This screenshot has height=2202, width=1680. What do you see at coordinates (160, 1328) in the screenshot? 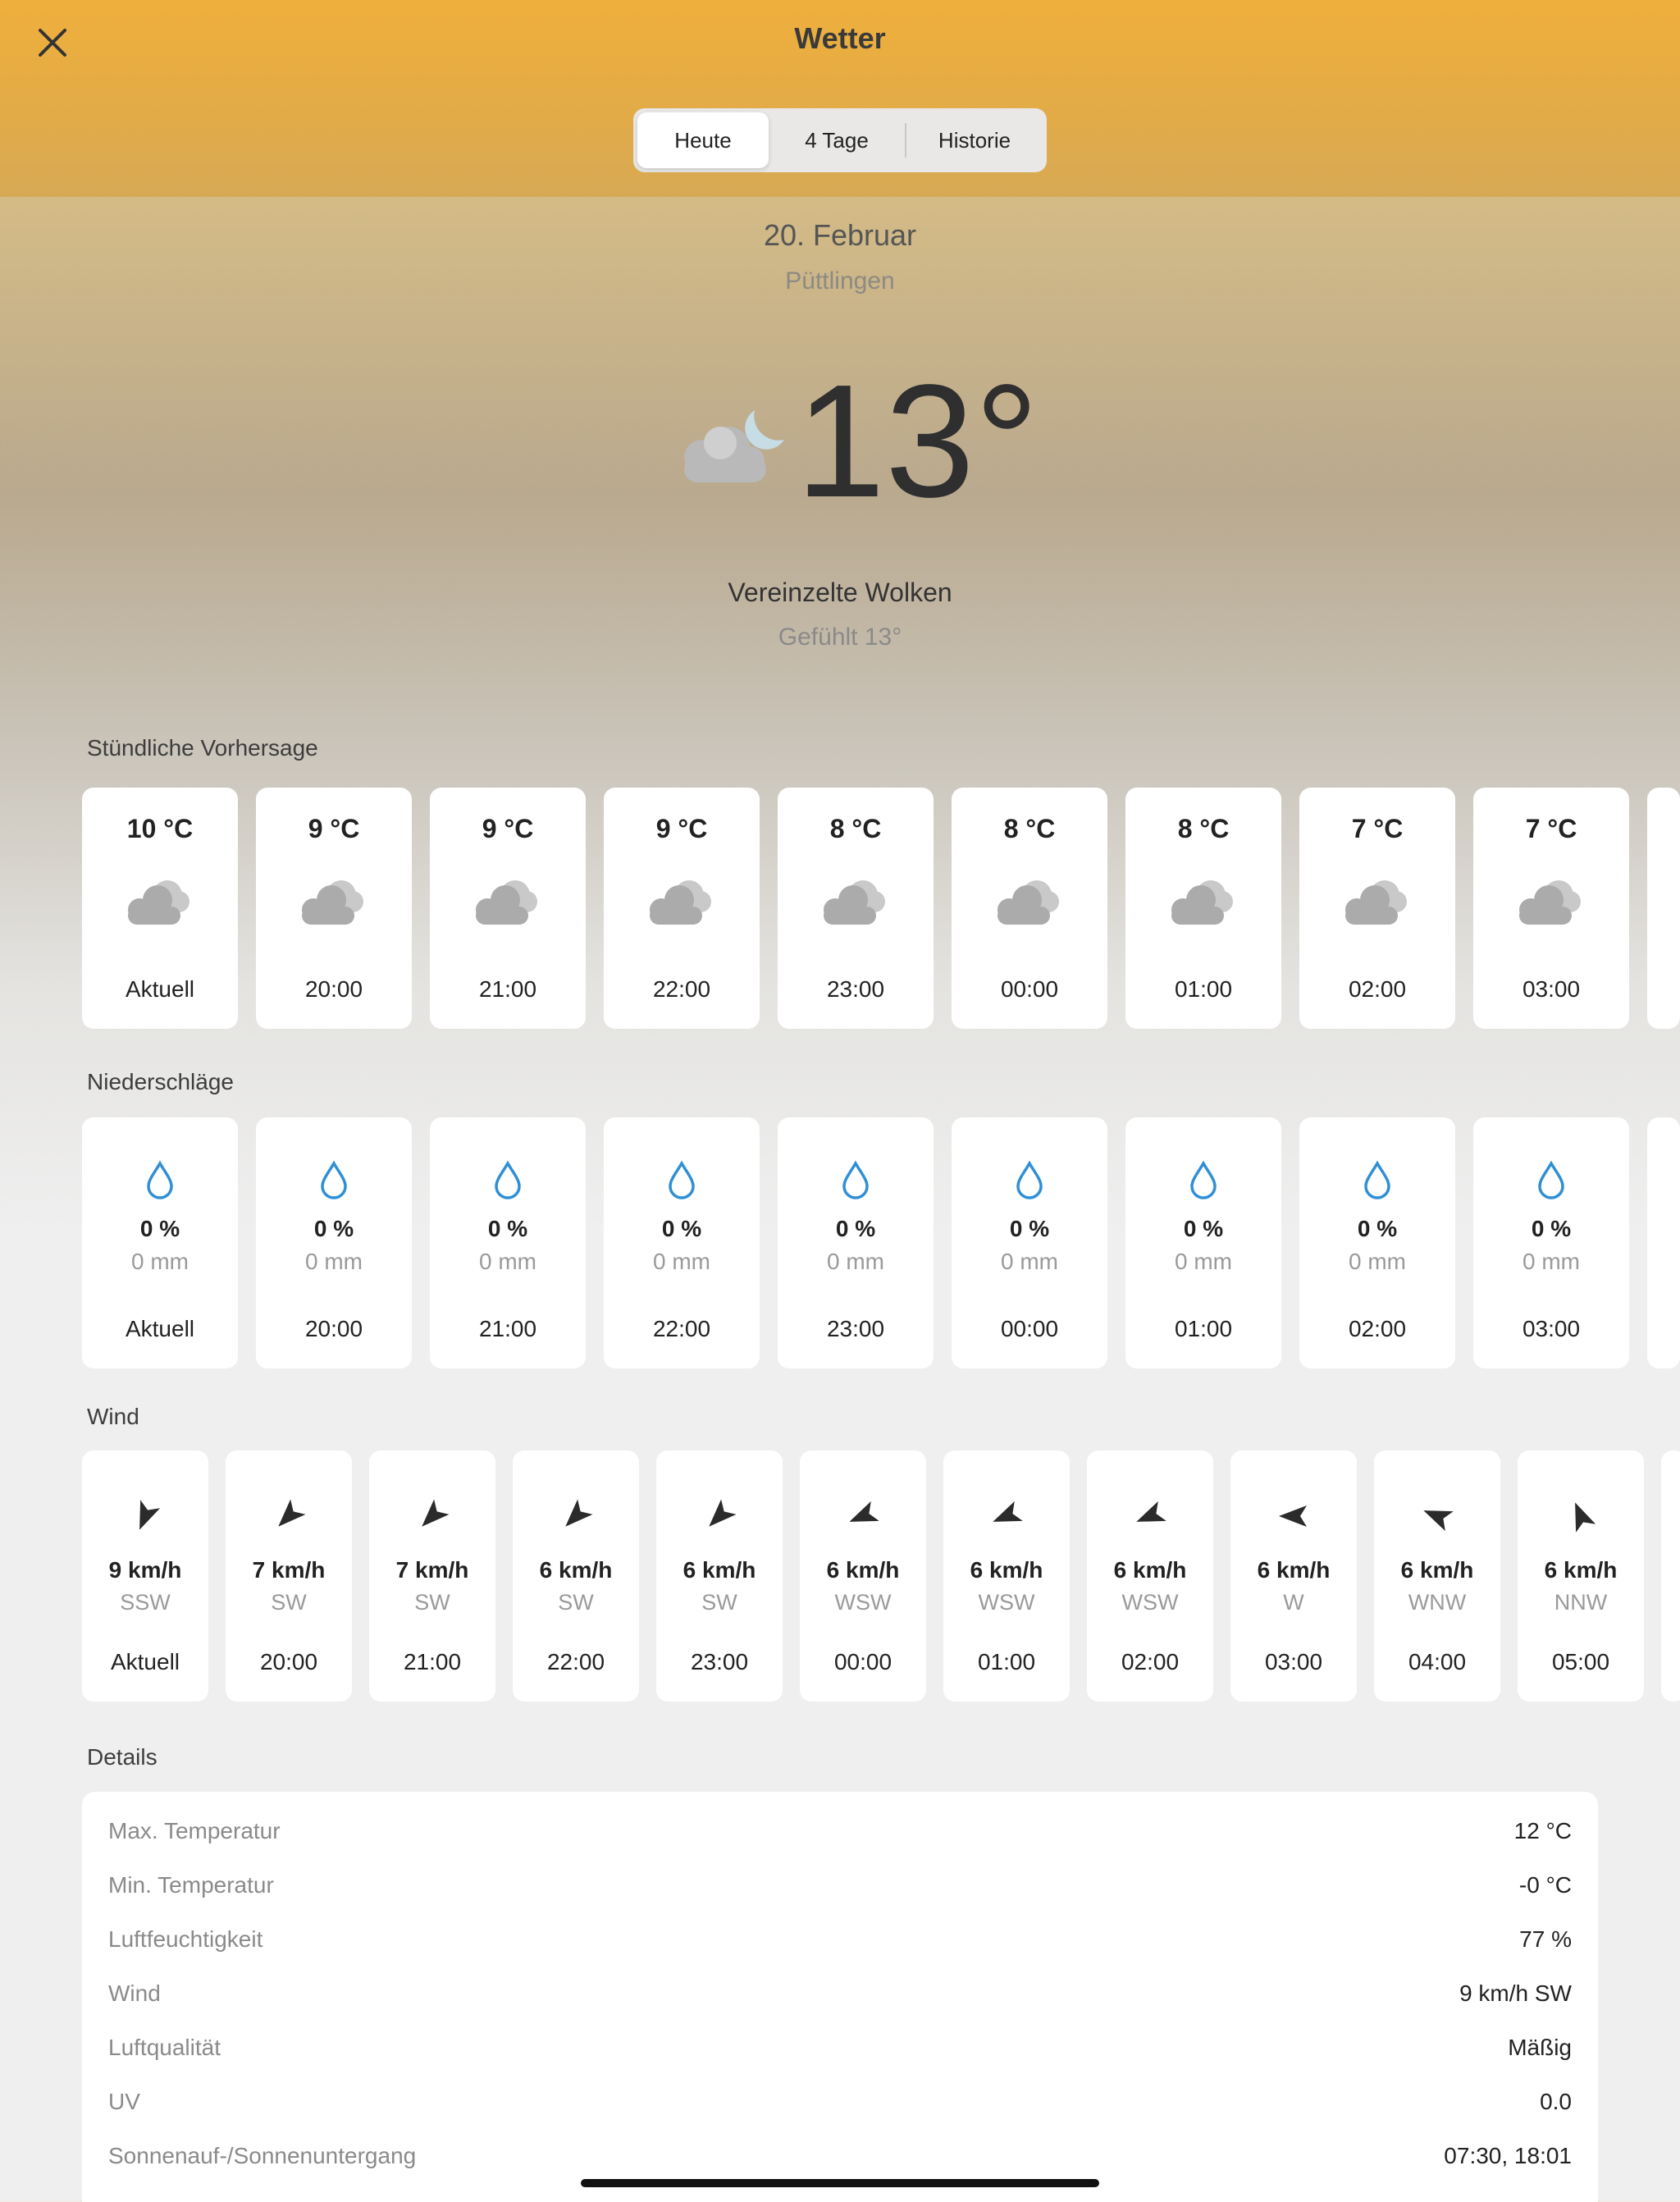
I see `precip-time: Aktuell` at bounding box center [160, 1328].